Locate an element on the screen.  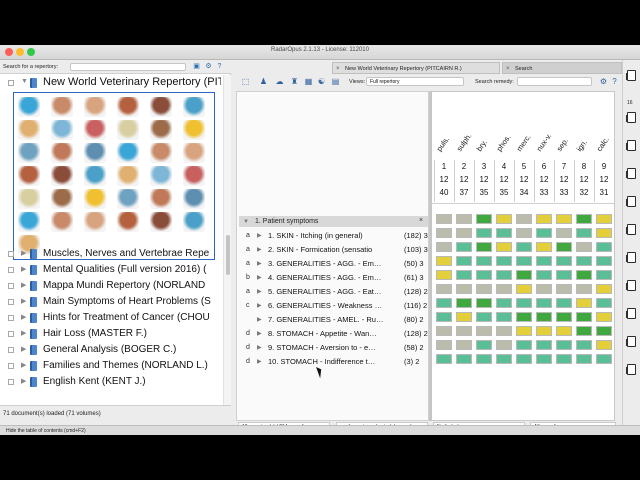
remedy-name: sulph. is located at coordinates (464, 142).